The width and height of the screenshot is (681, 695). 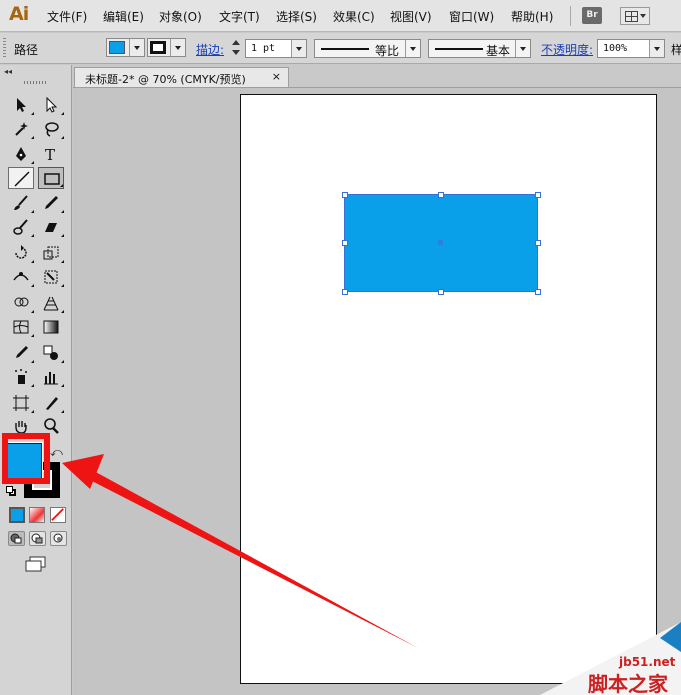 What do you see at coordinates (51, 403) in the screenshot?
I see `slice-tool` at bounding box center [51, 403].